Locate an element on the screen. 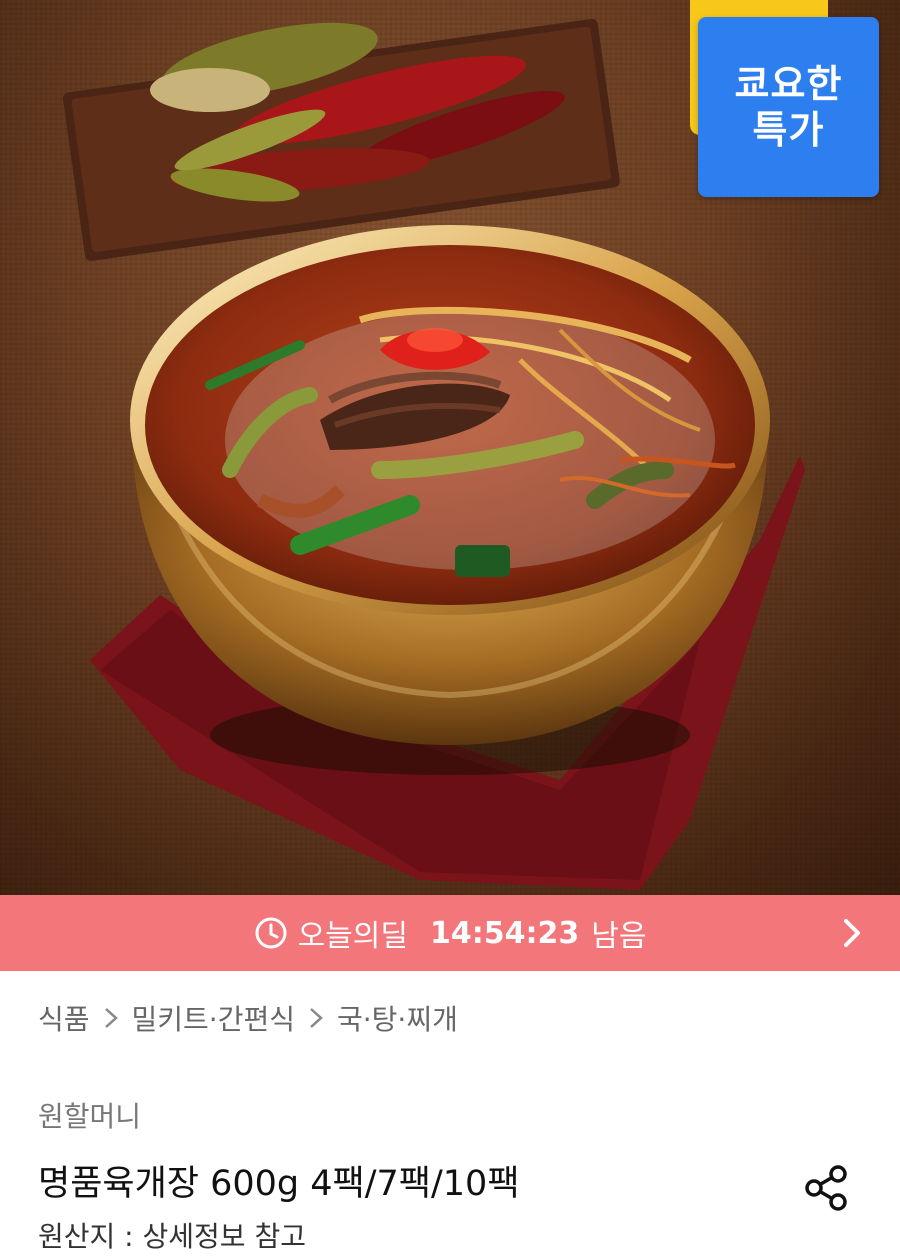  deal-countdown: 14:54:23 is located at coordinates (504, 933).